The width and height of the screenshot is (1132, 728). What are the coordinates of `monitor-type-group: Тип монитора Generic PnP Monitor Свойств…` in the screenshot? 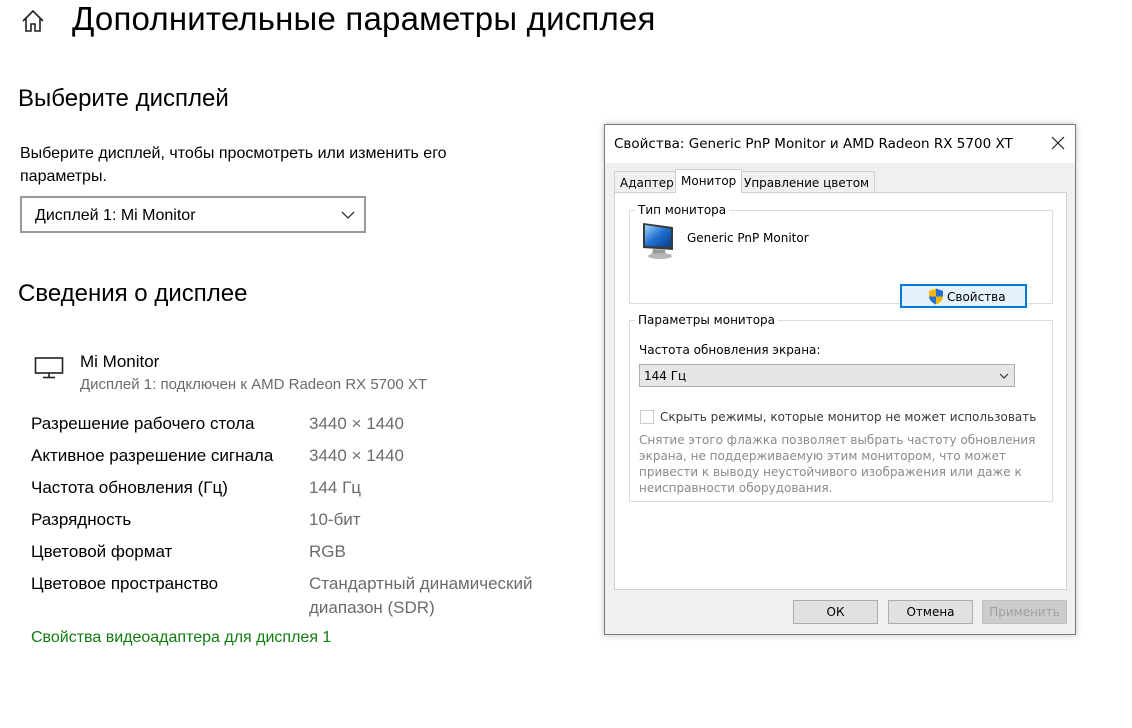 It's located at (841, 255).